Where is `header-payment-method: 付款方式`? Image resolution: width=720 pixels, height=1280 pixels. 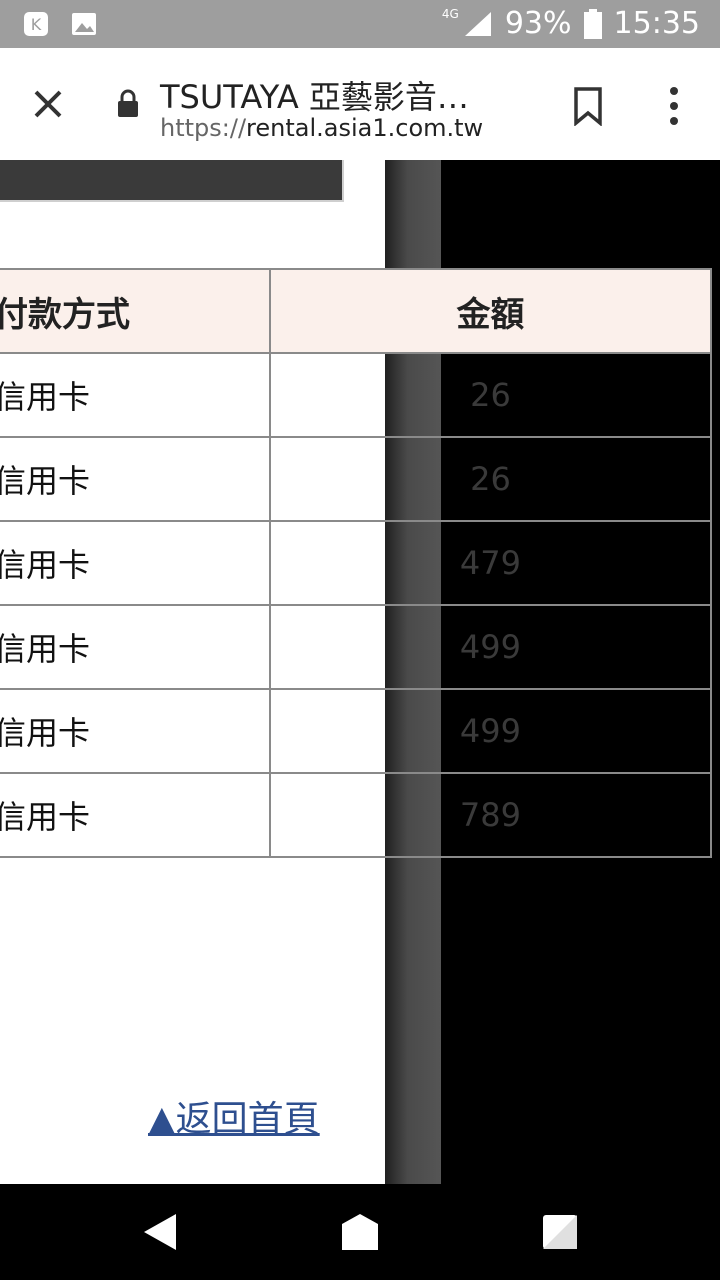 header-payment-method: 付款方式 is located at coordinates (135, 311).